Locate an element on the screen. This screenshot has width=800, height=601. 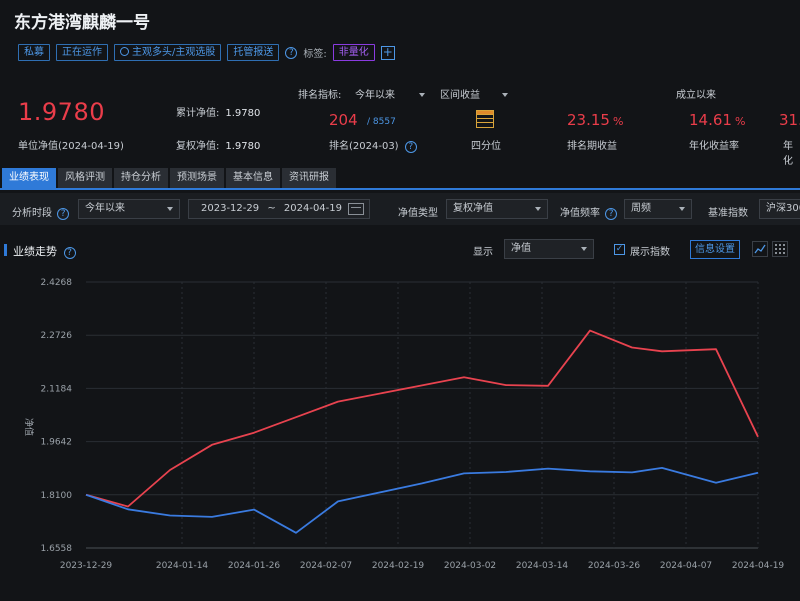
freq-label: 净值频率 ? is located at coordinates (589, 212).